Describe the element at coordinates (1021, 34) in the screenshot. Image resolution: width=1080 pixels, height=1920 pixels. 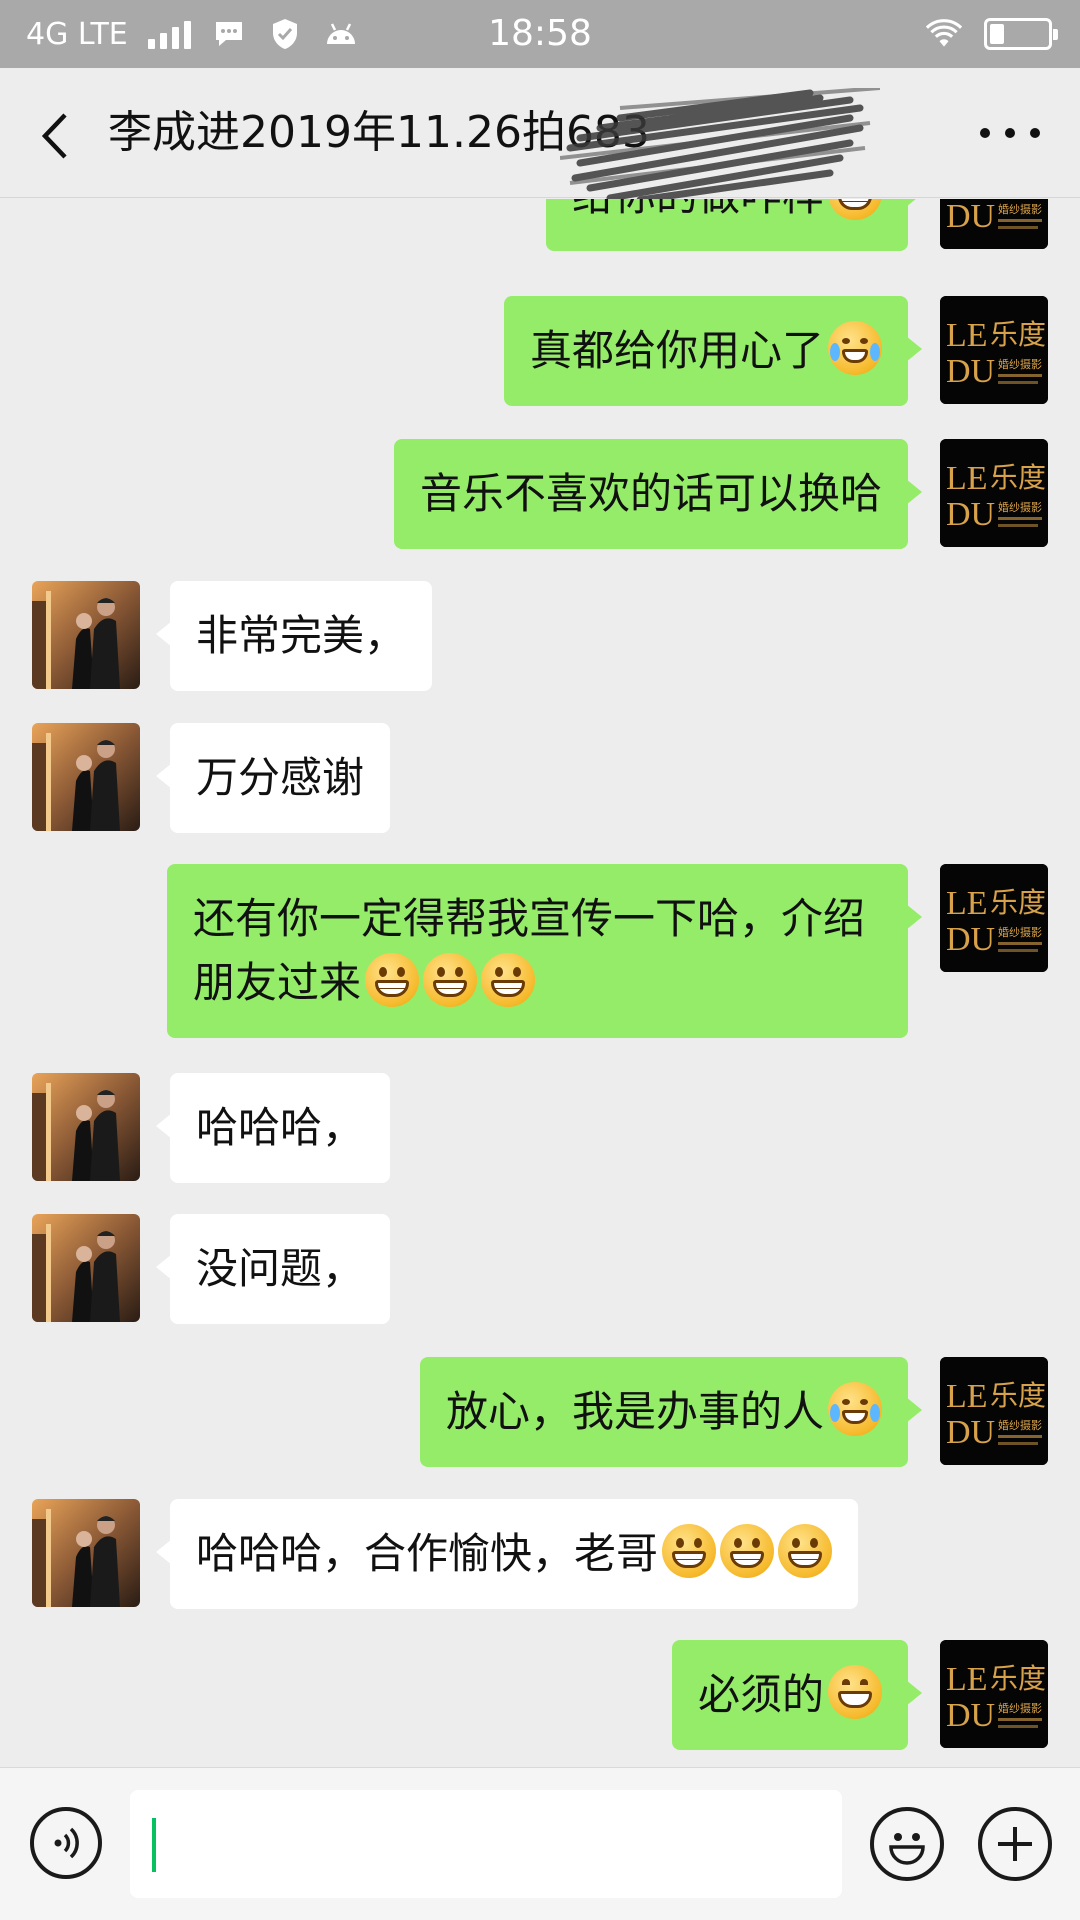
I see `battery-icon` at that location.